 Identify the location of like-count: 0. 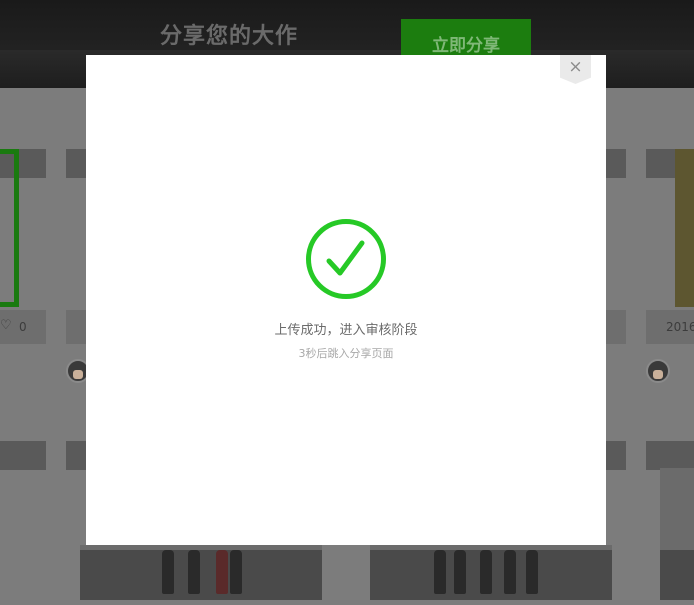
(23, 327).